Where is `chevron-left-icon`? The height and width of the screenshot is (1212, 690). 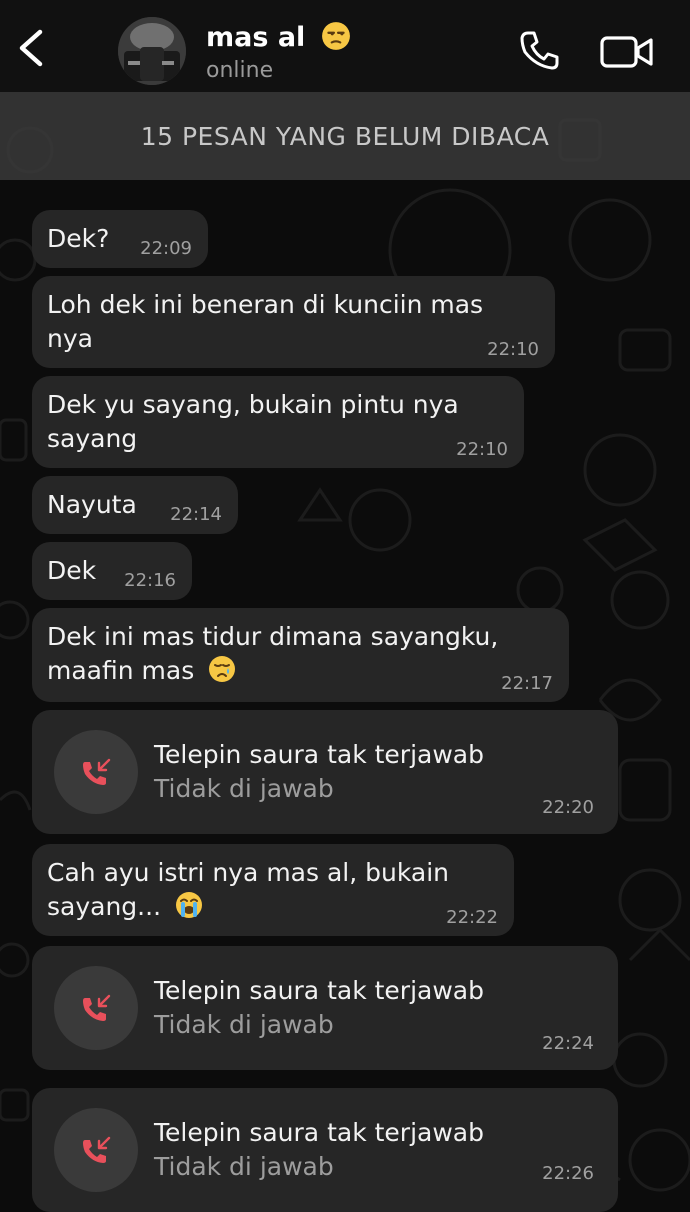 chevron-left-icon is located at coordinates (31, 48).